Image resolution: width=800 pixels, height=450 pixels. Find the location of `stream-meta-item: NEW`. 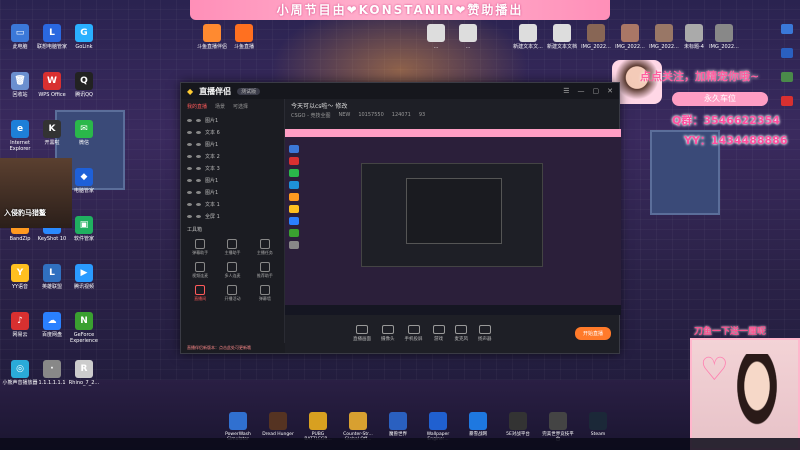

stream-meta-item: NEW is located at coordinates (344, 115).